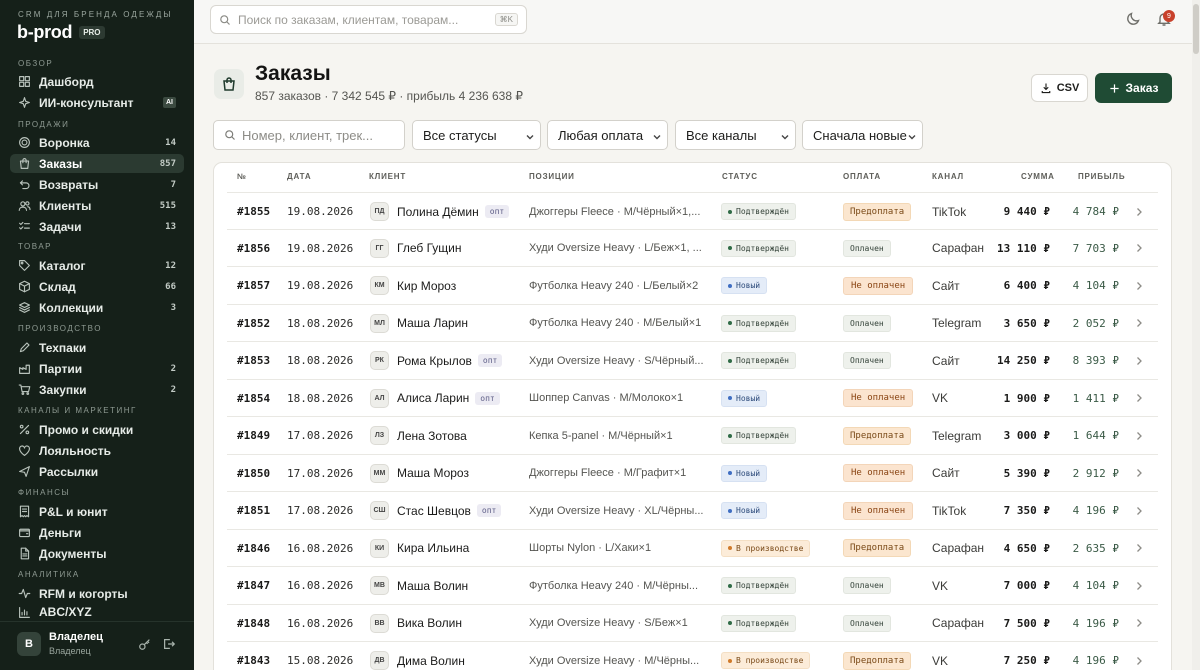  What do you see at coordinates (735, 135) in the screenshot?
I see `channel-filter-select: Все каналы` at bounding box center [735, 135].